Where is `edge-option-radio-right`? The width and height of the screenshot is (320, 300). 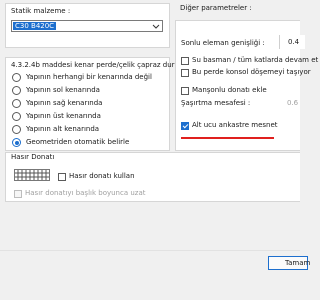 edge-option-radio-right is located at coordinates (16, 103).